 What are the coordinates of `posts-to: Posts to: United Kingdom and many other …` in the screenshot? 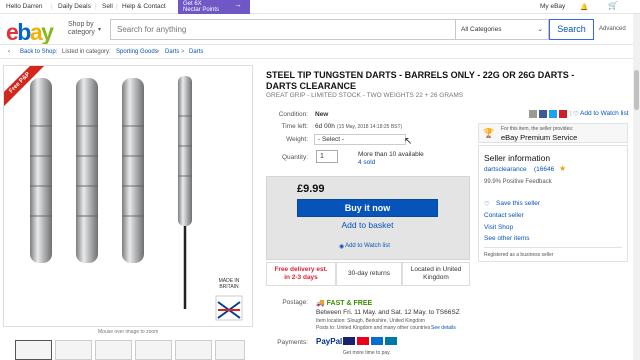 It's located at (373, 328).